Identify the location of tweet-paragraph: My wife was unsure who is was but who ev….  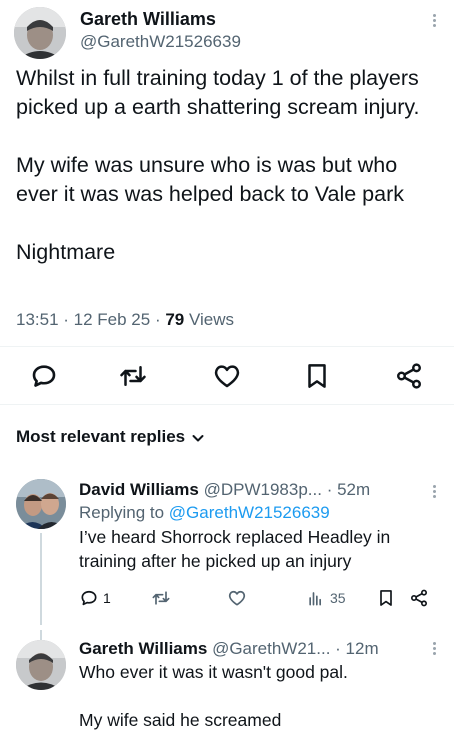
(210, 179).